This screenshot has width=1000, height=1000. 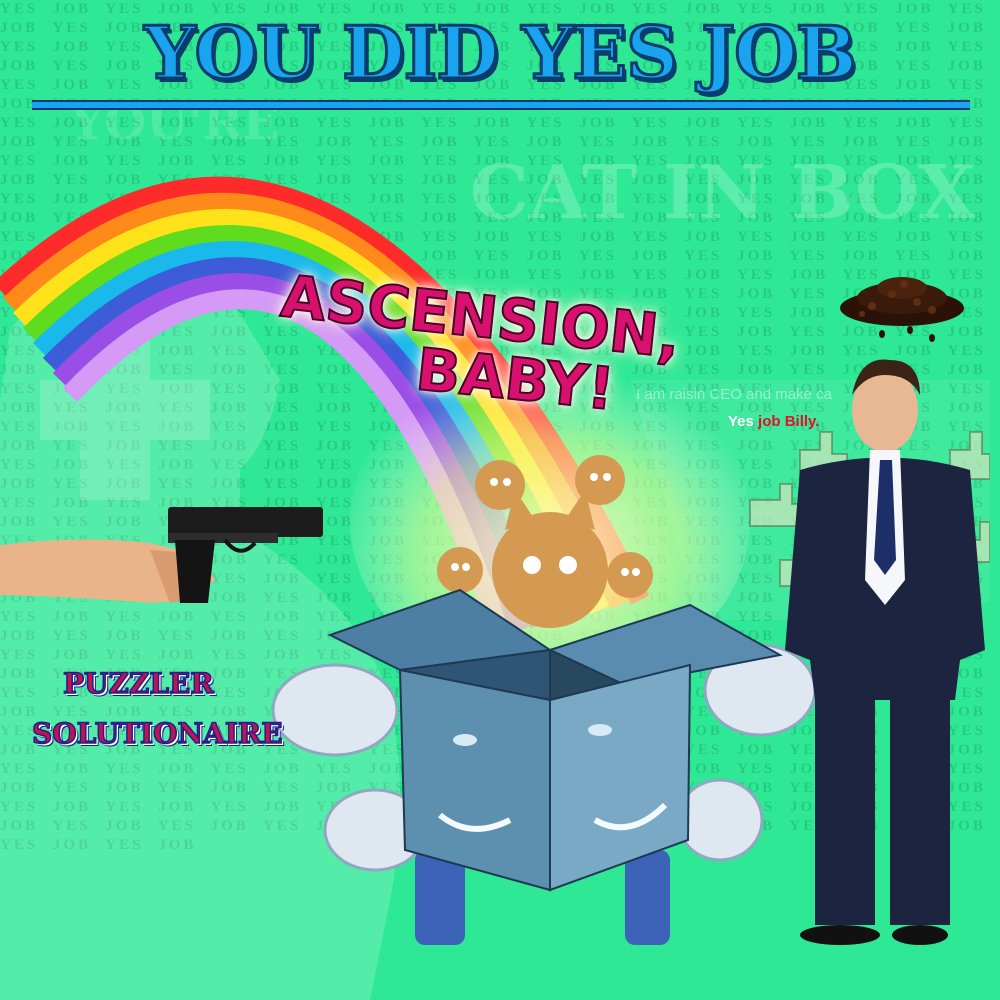 I want to click on badge-line1: PUZZLER, so click(x=138, y=683).